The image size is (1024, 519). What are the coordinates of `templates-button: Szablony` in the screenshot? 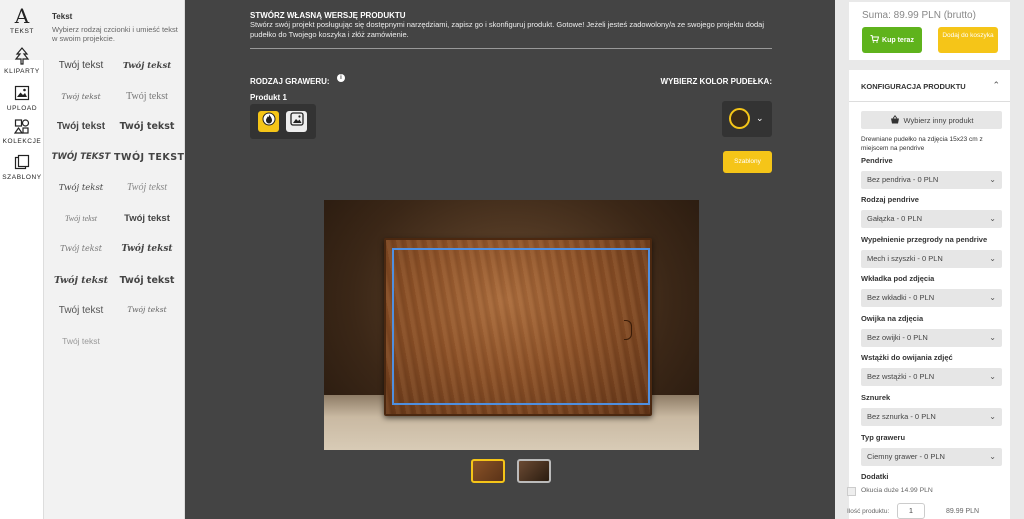 It's located at (747, 162).